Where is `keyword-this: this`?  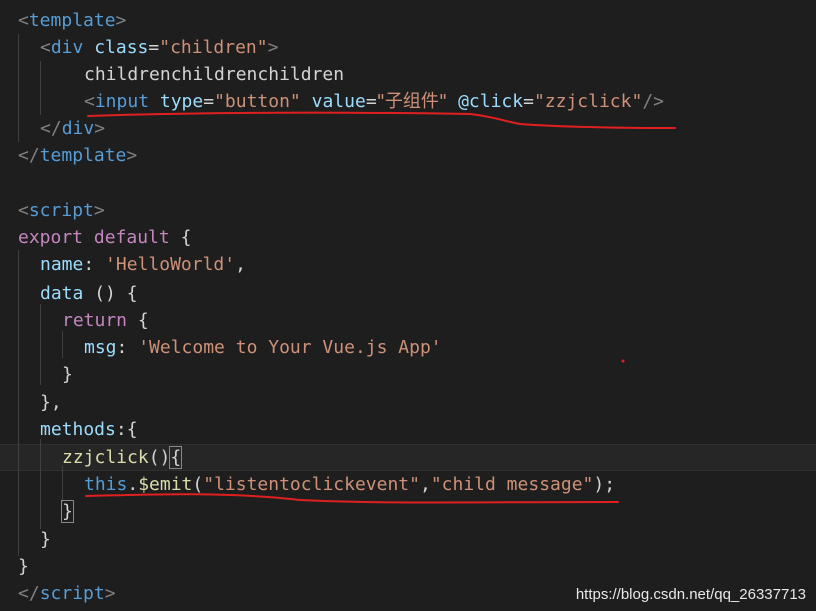
keyword-this: this is located at coordinates (106, 484).